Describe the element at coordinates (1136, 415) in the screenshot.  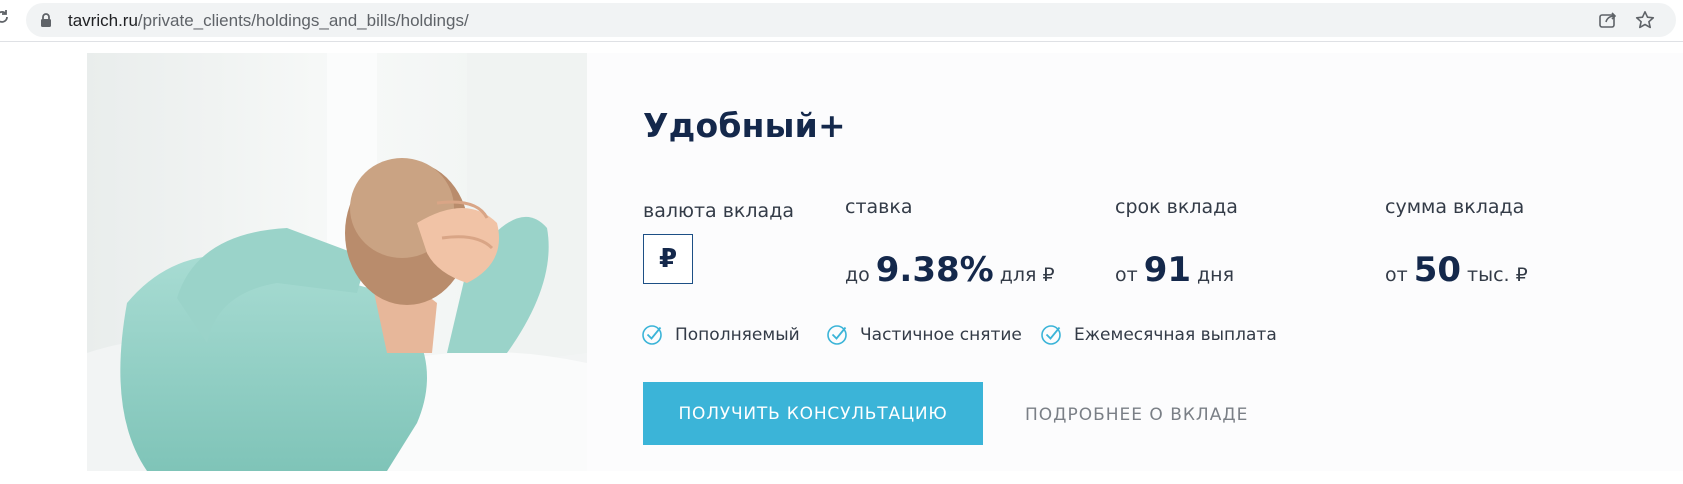
I see `deposit-details-link: ПОДРОБНЕЕ О ВКЛАДЕ` at that location.